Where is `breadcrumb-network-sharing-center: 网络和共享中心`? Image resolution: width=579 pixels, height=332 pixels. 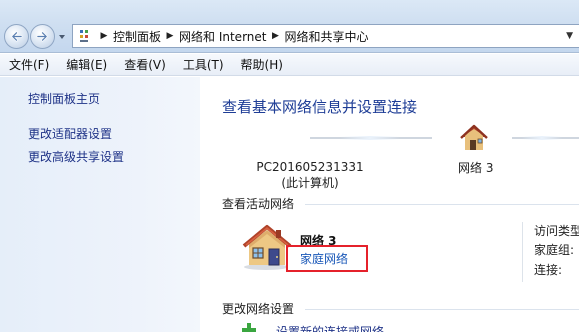 breadcrumb-network-sharing-center: 网络和共享中心 is located at coordinates (326, 36).